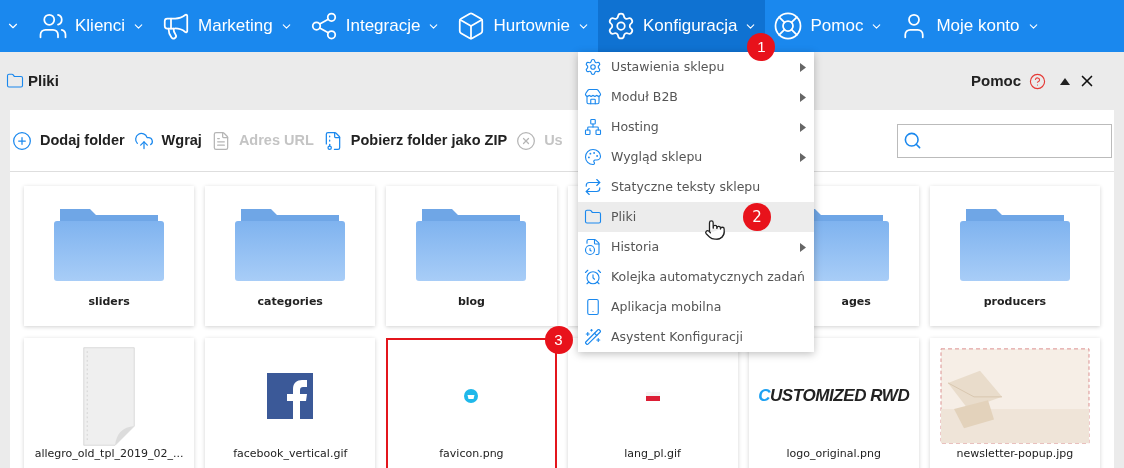 Image resolution: width=1124 pixels, height=468 pixels. I want to click on menu-label: Ustawienia sklepu, so click(668, 66).